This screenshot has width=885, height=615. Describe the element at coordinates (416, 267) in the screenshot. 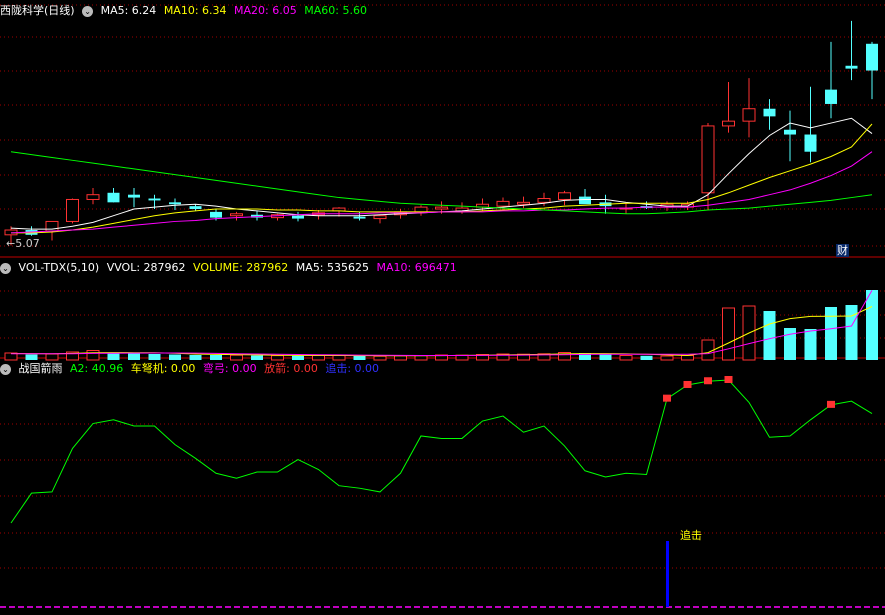

I see `vol-ma10-value: MA10: 696471` at that location.